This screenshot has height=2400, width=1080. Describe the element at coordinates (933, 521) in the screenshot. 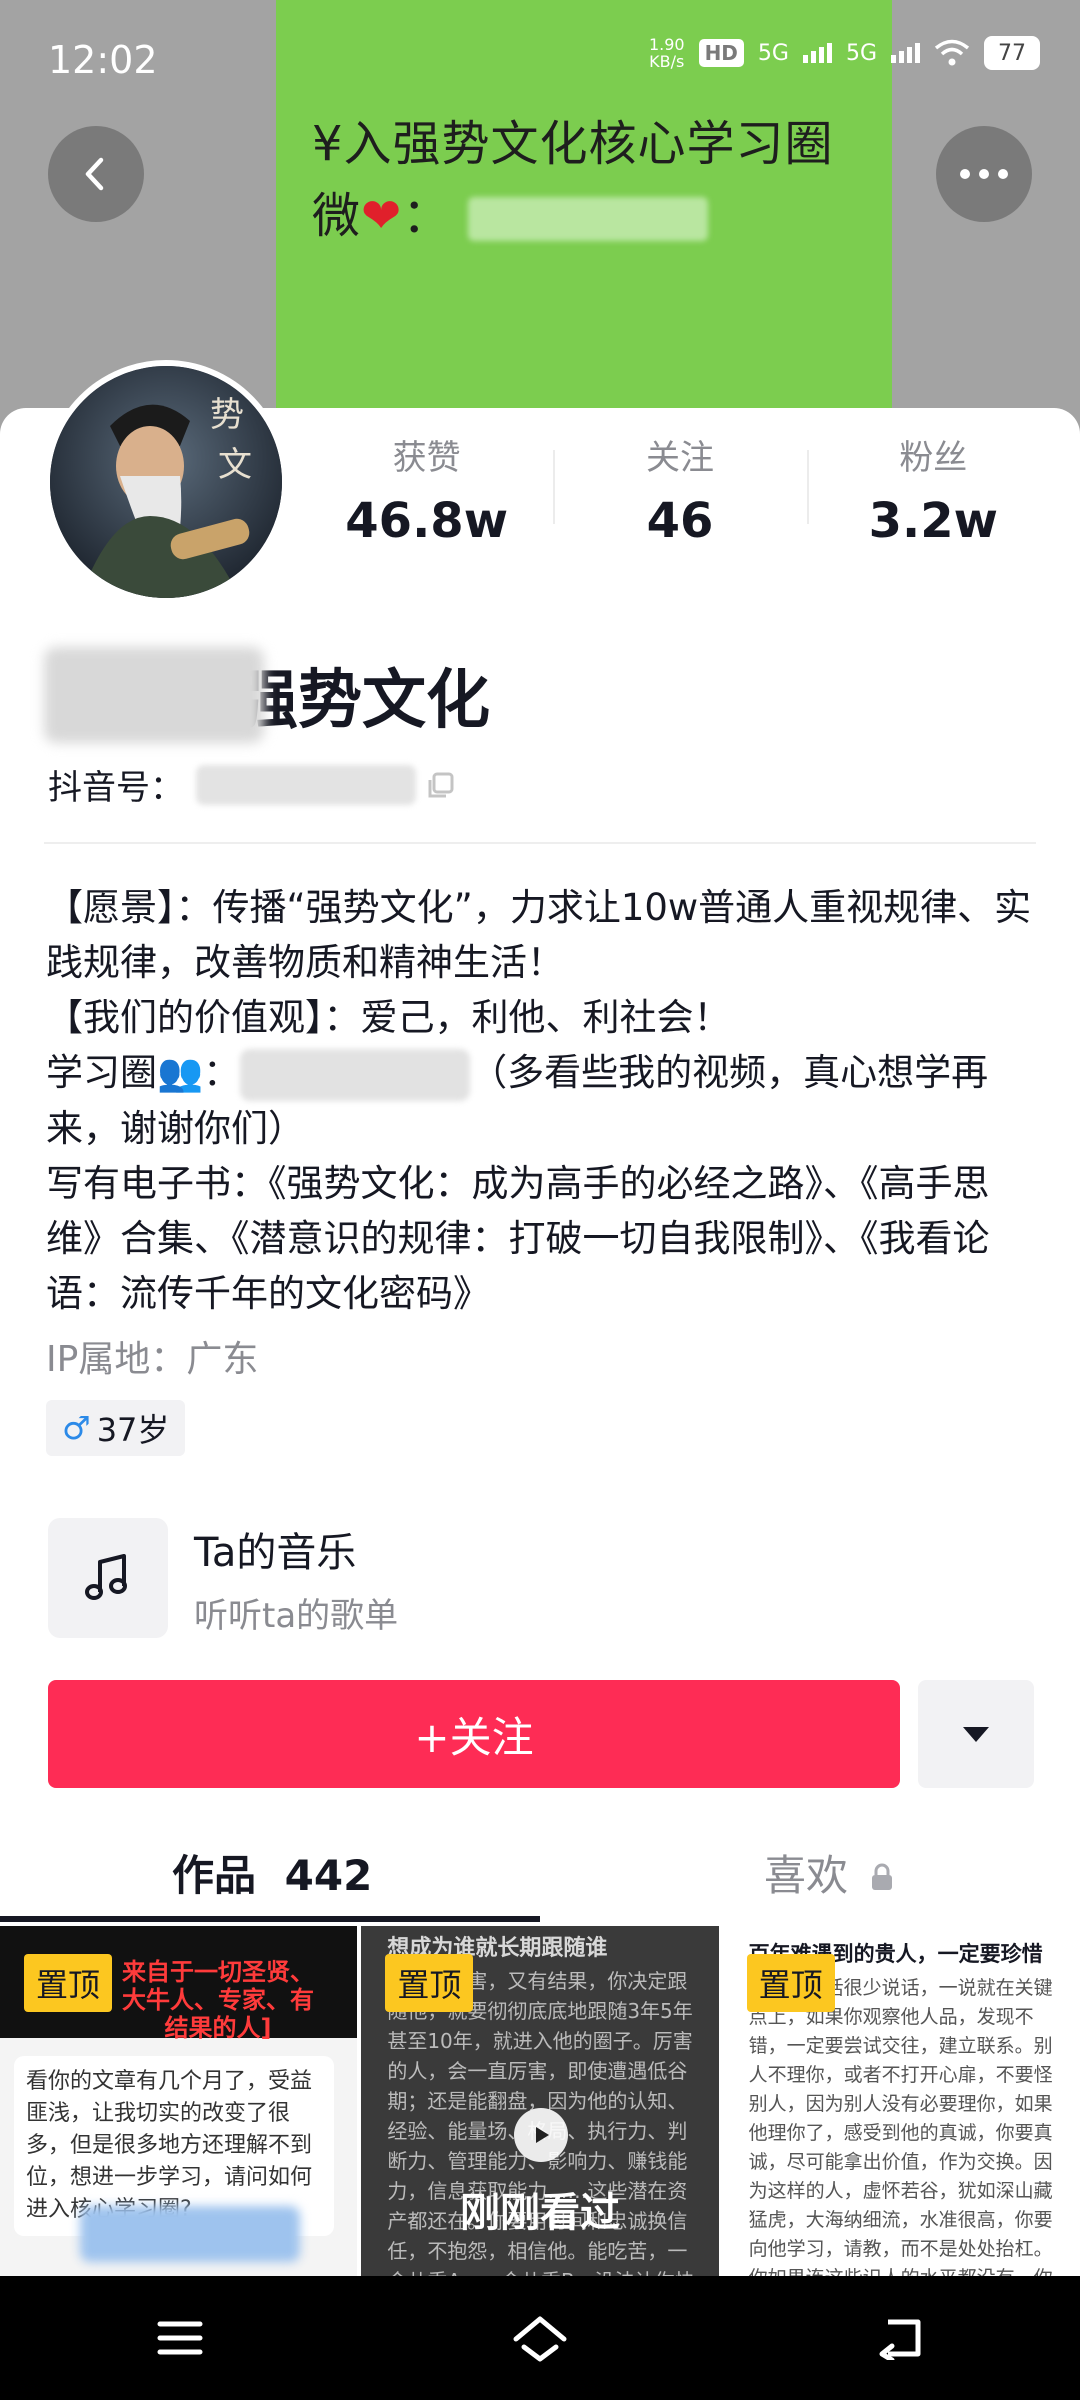

I see `stat-followers-value: 3.2w` at that location.